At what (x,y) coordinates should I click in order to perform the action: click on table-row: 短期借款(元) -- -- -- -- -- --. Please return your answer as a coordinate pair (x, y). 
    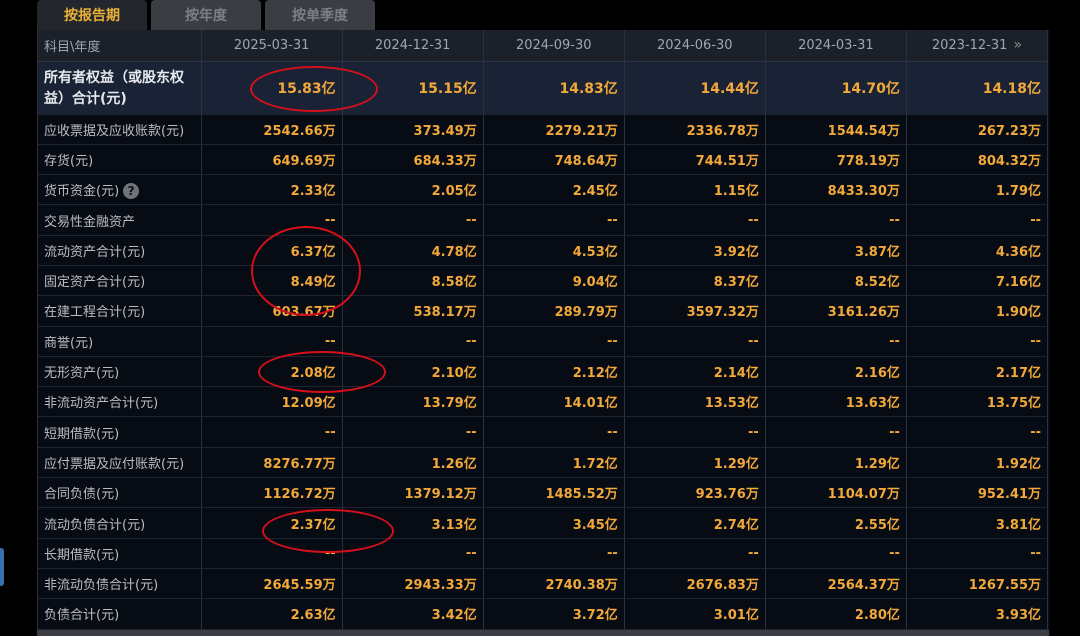
    Looking at the image, I should click on (543, 432).